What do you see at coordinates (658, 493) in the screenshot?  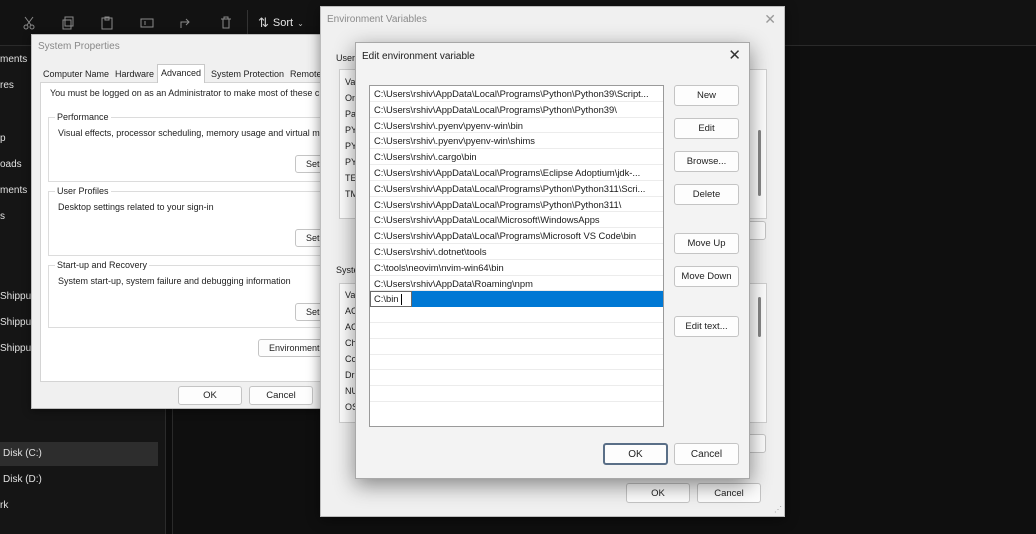 I see `env-ok-button: OK` at bounding box center [658, 493].